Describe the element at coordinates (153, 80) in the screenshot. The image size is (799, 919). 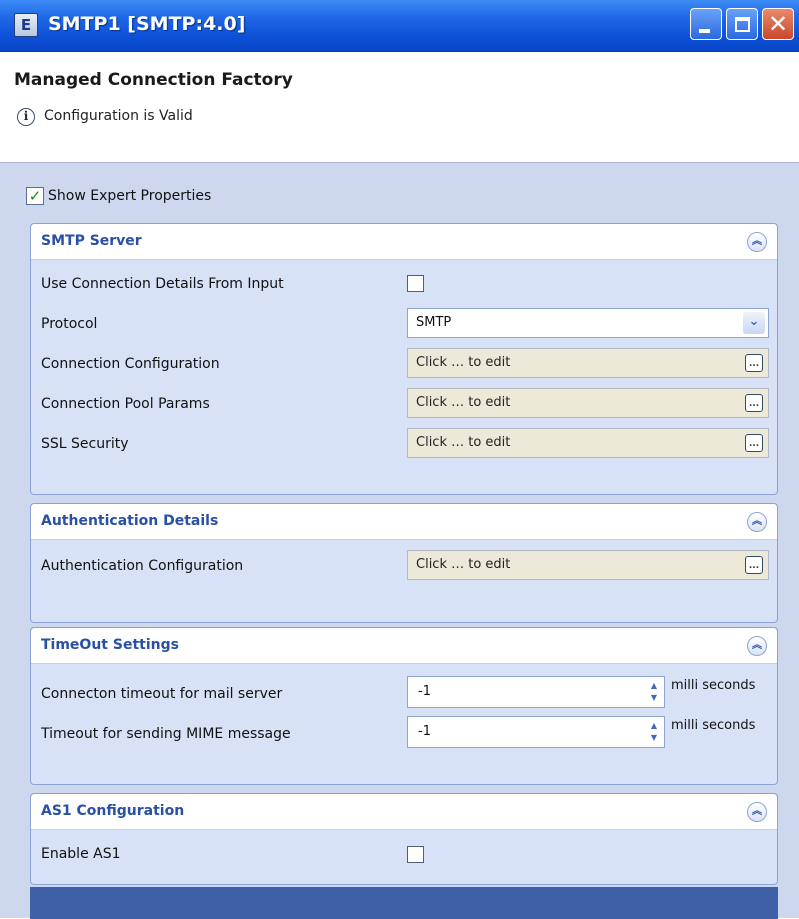
I see `page-title: Managed Connection Factory` at that location.